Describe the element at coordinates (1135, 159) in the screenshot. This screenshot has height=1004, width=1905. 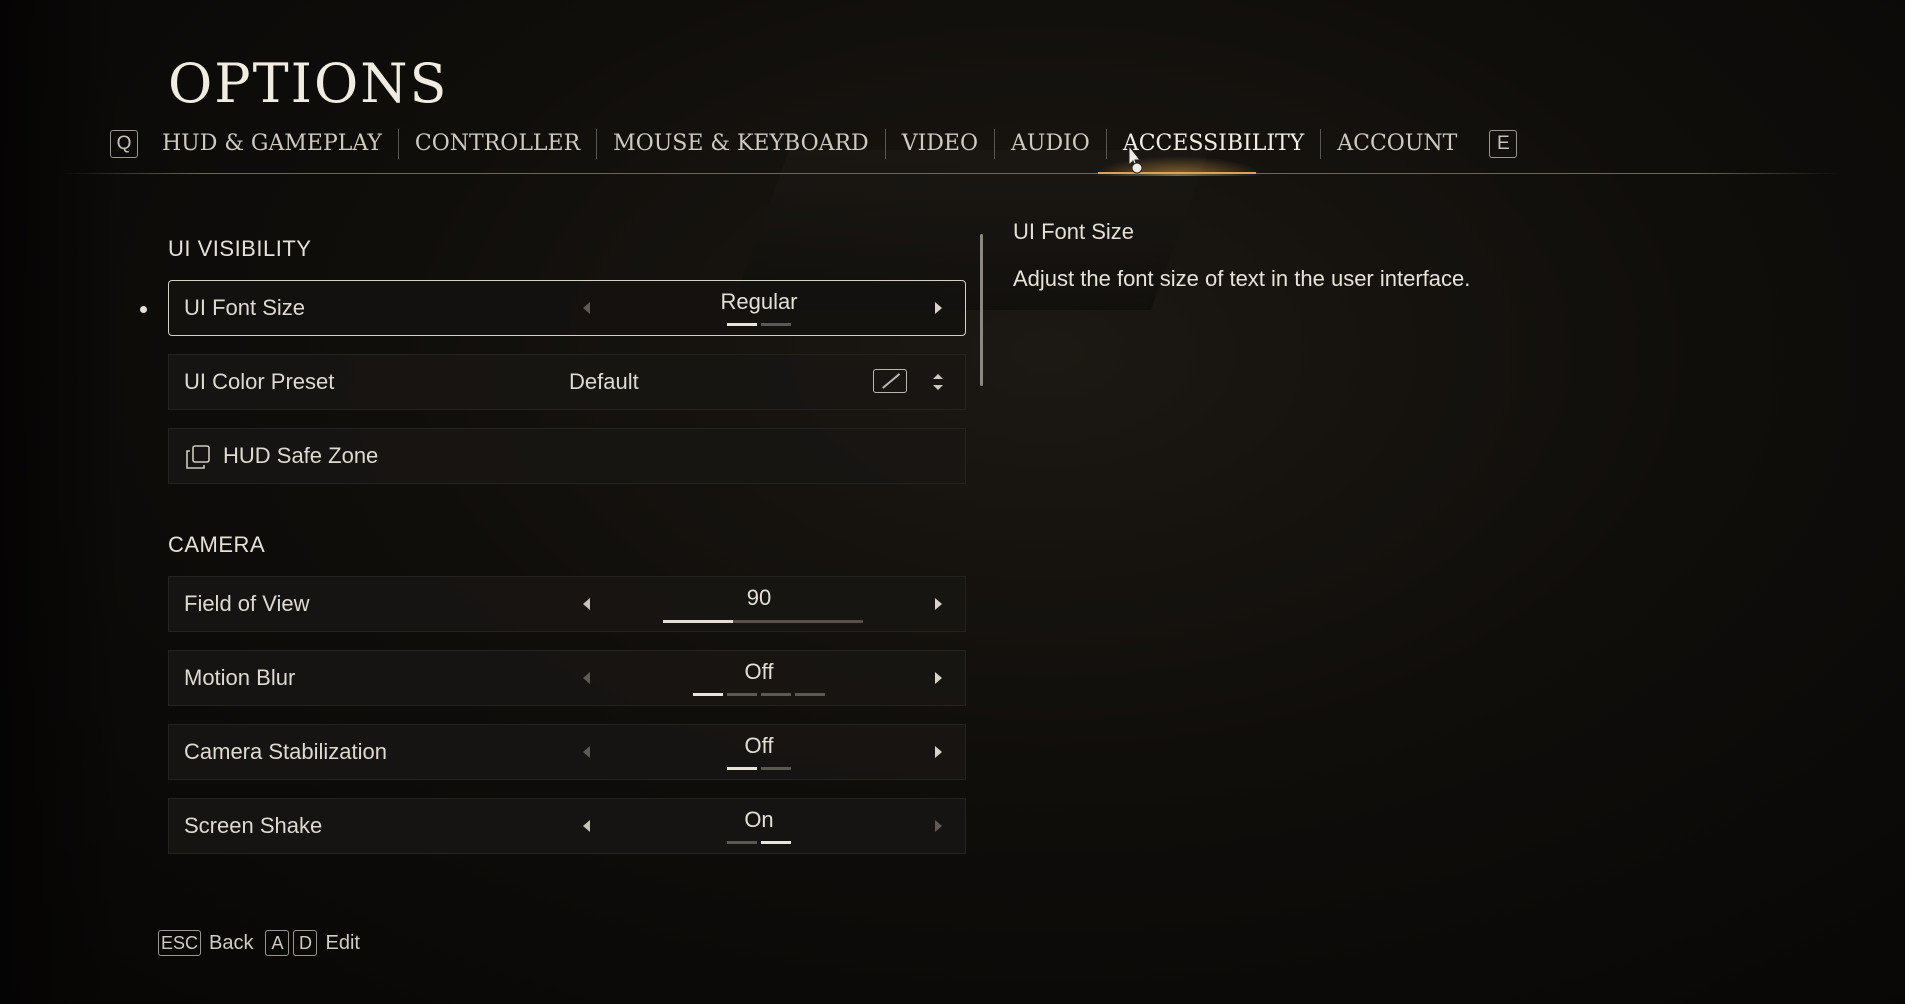
I see `mouse-cursor-icon` at that location.